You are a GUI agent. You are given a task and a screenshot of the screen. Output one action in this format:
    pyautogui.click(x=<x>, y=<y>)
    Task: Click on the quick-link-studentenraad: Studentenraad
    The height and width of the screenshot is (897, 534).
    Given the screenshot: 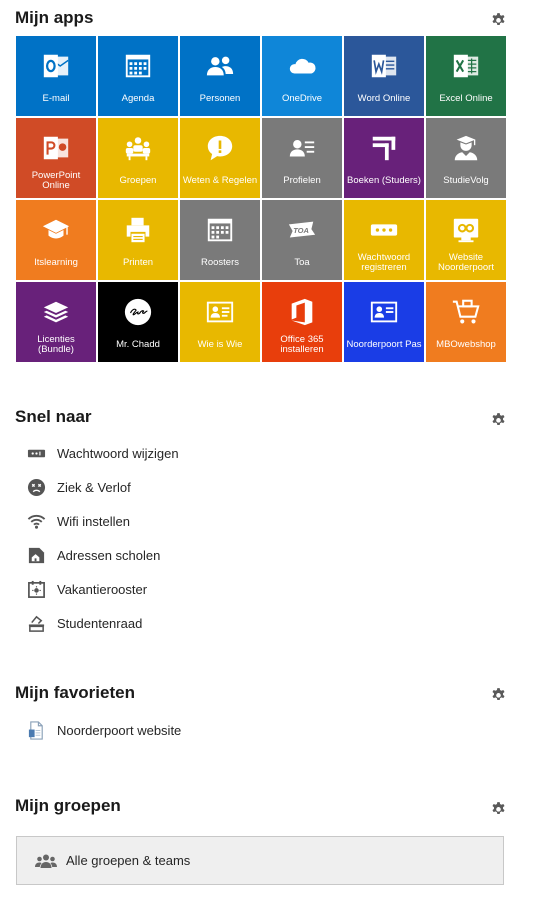 What is the action you would take?
    pyautogui.click(x=84, y=623)
    